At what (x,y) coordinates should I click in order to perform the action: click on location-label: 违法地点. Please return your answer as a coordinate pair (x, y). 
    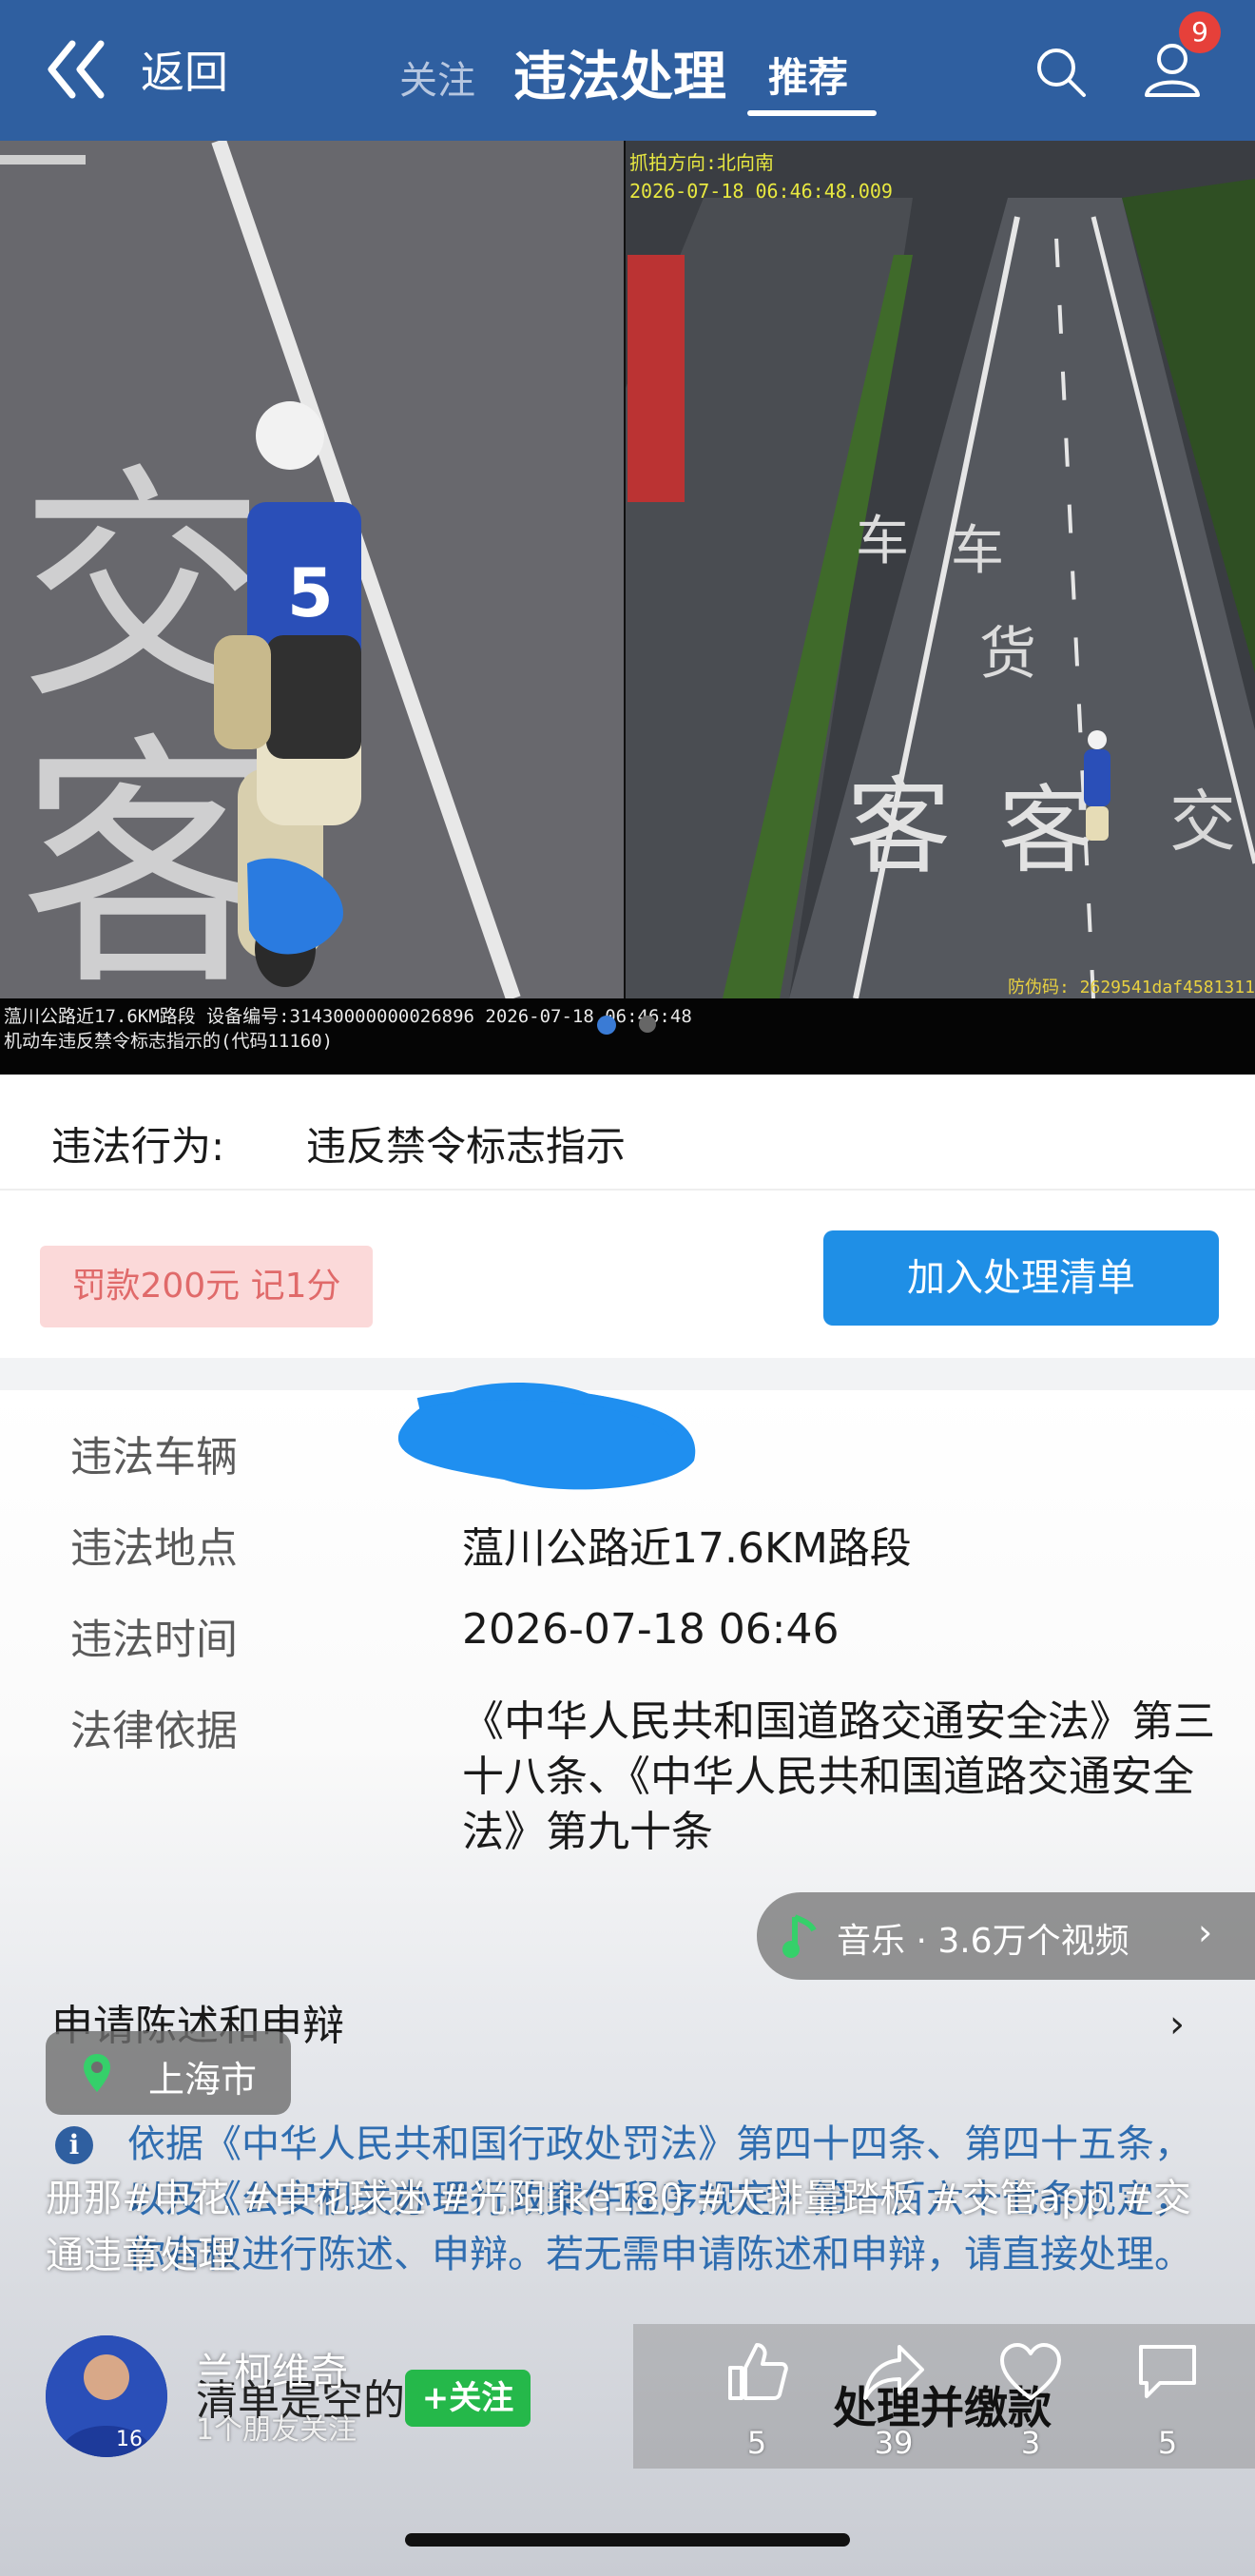
    Looking at the image, I should click on (154, 1548).